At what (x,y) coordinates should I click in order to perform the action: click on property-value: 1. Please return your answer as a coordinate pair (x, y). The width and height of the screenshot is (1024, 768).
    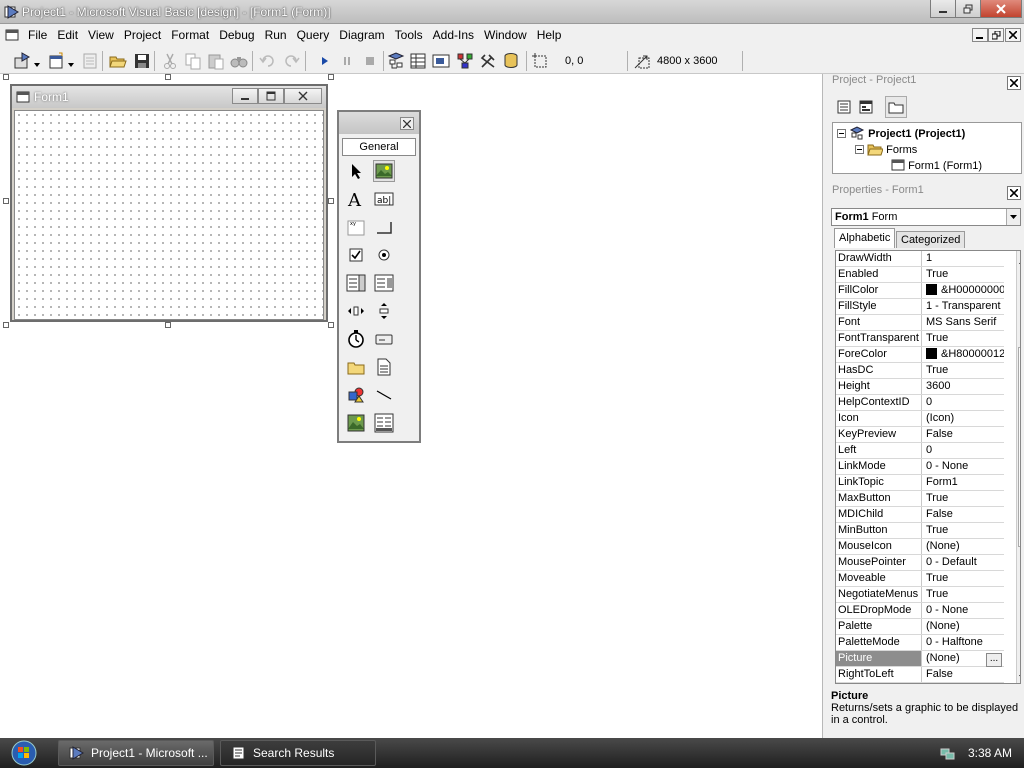
    Looking at the image, I should click on (963, 258).